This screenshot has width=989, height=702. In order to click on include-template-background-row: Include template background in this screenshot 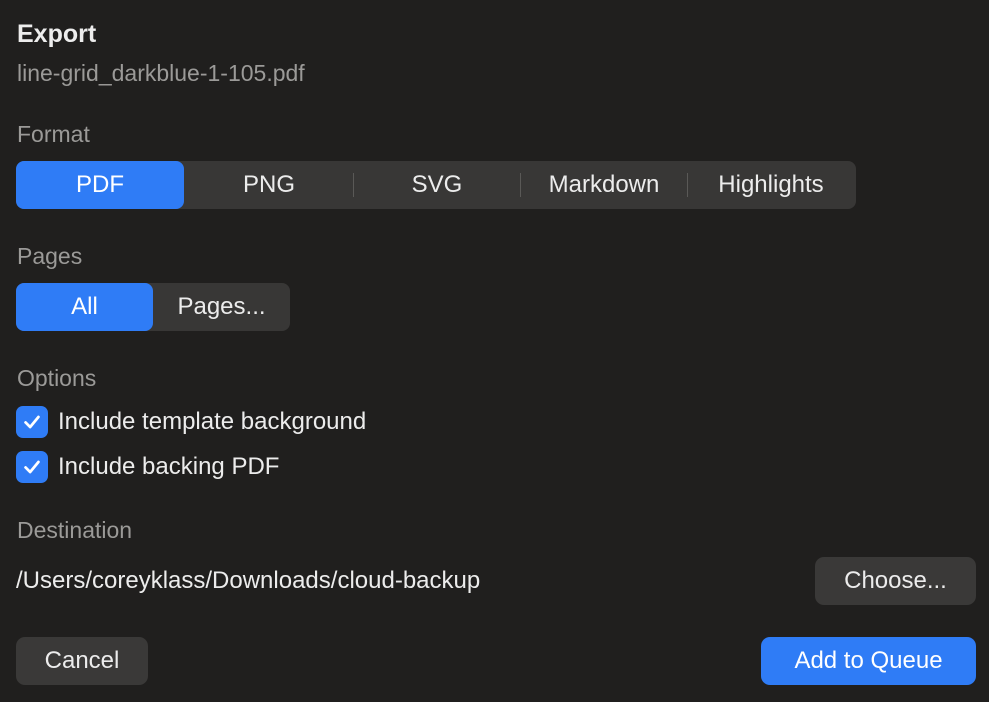, I will do `click(191, 422)`.